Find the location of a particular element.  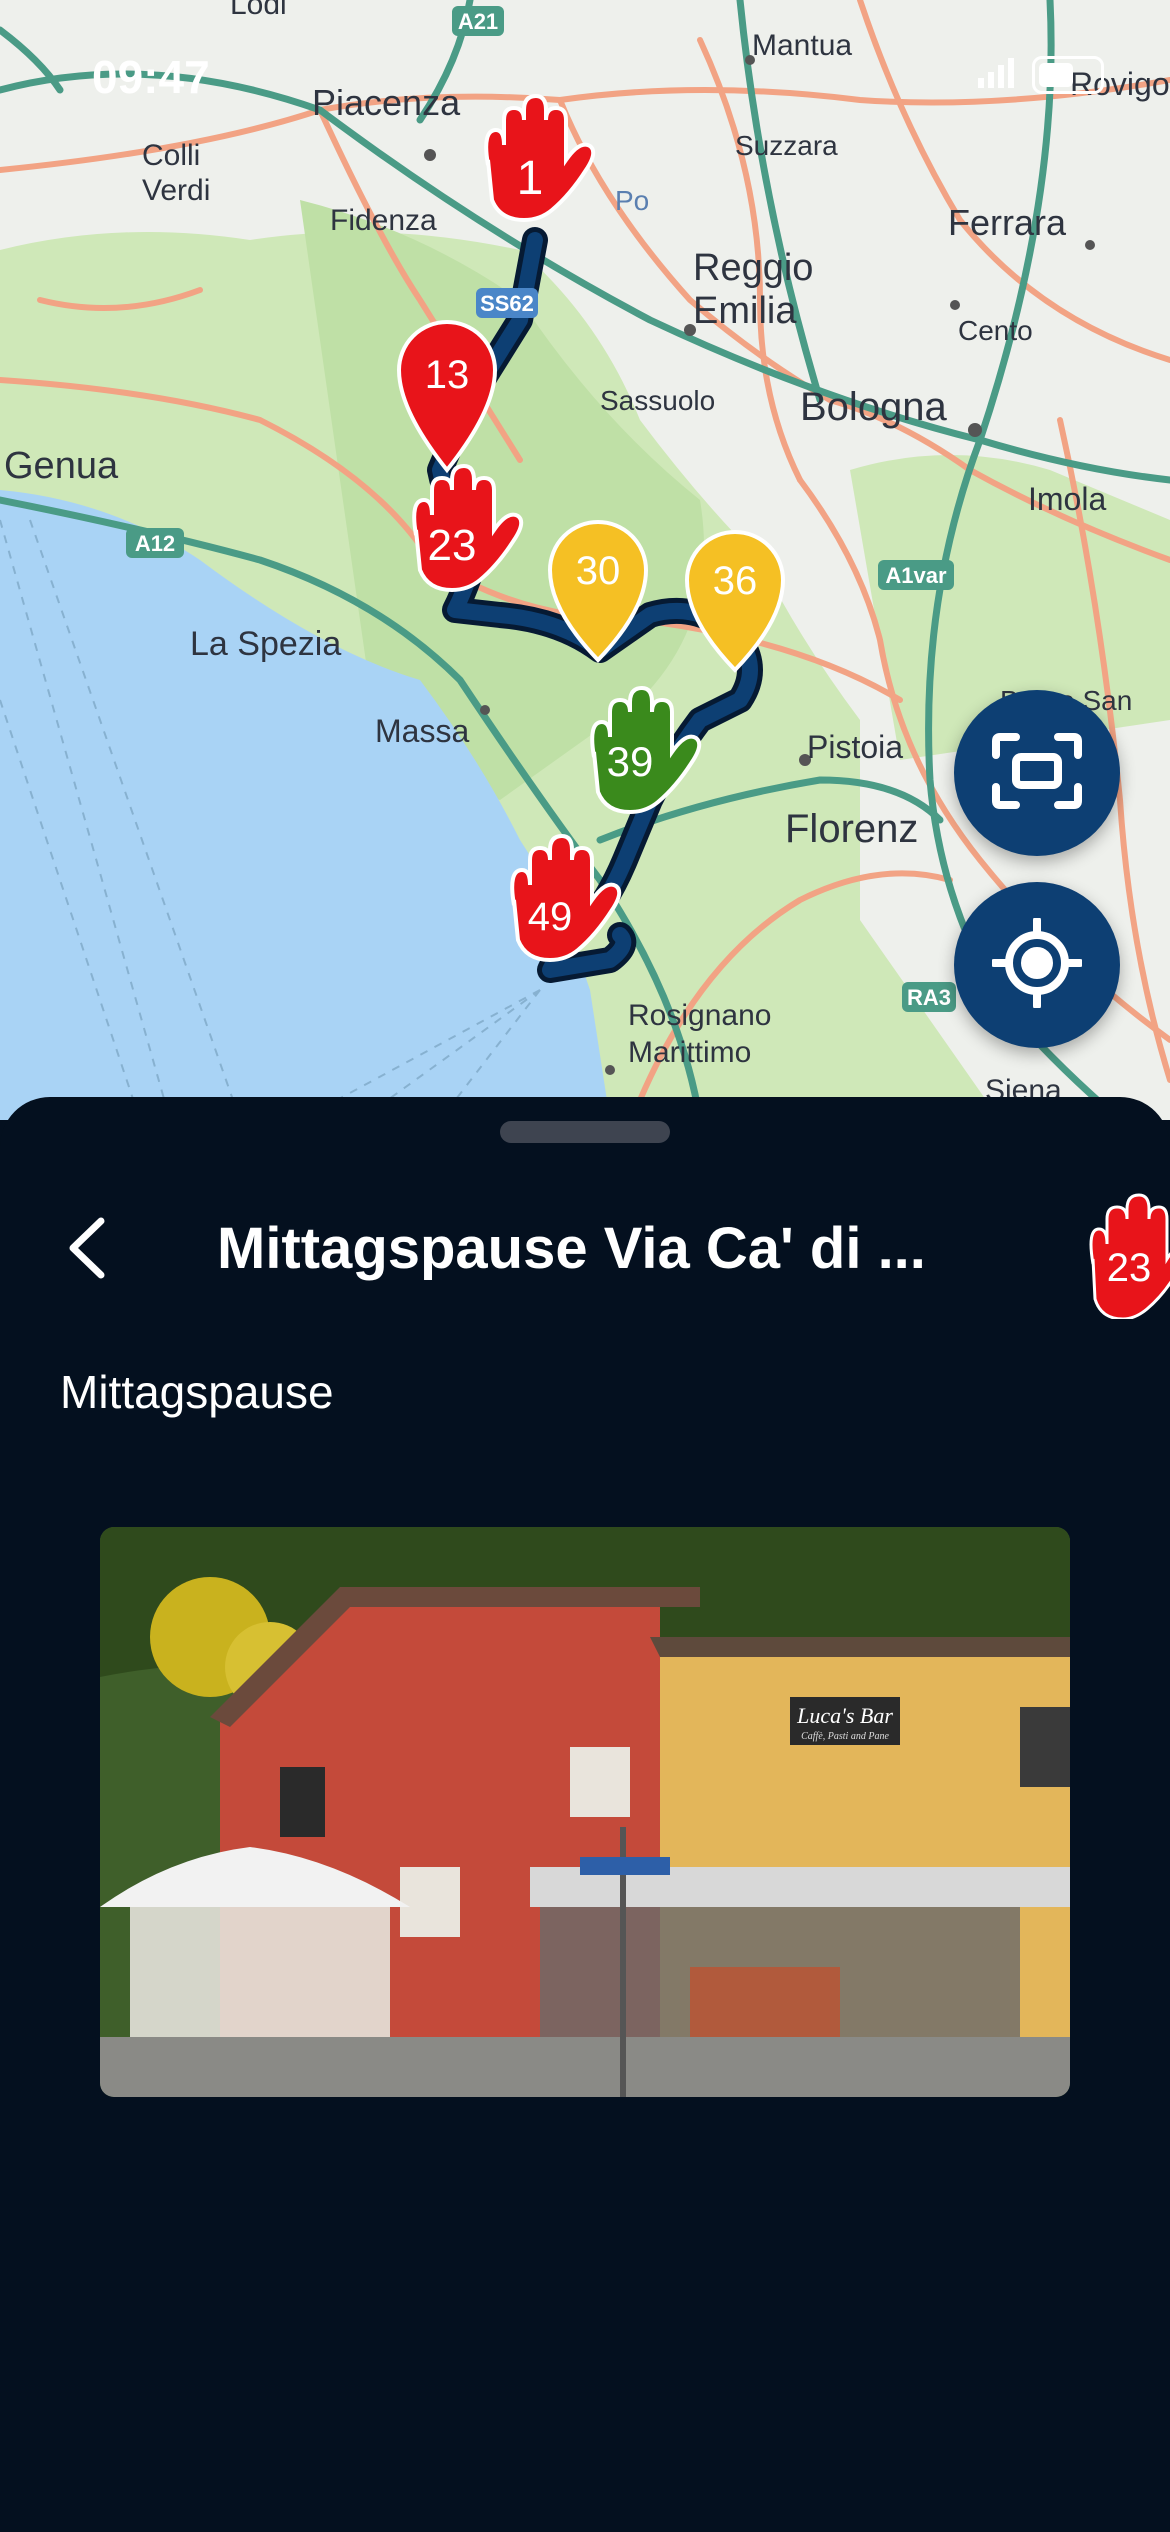

chevron-left-icon is located at coordinates (87, 1250).